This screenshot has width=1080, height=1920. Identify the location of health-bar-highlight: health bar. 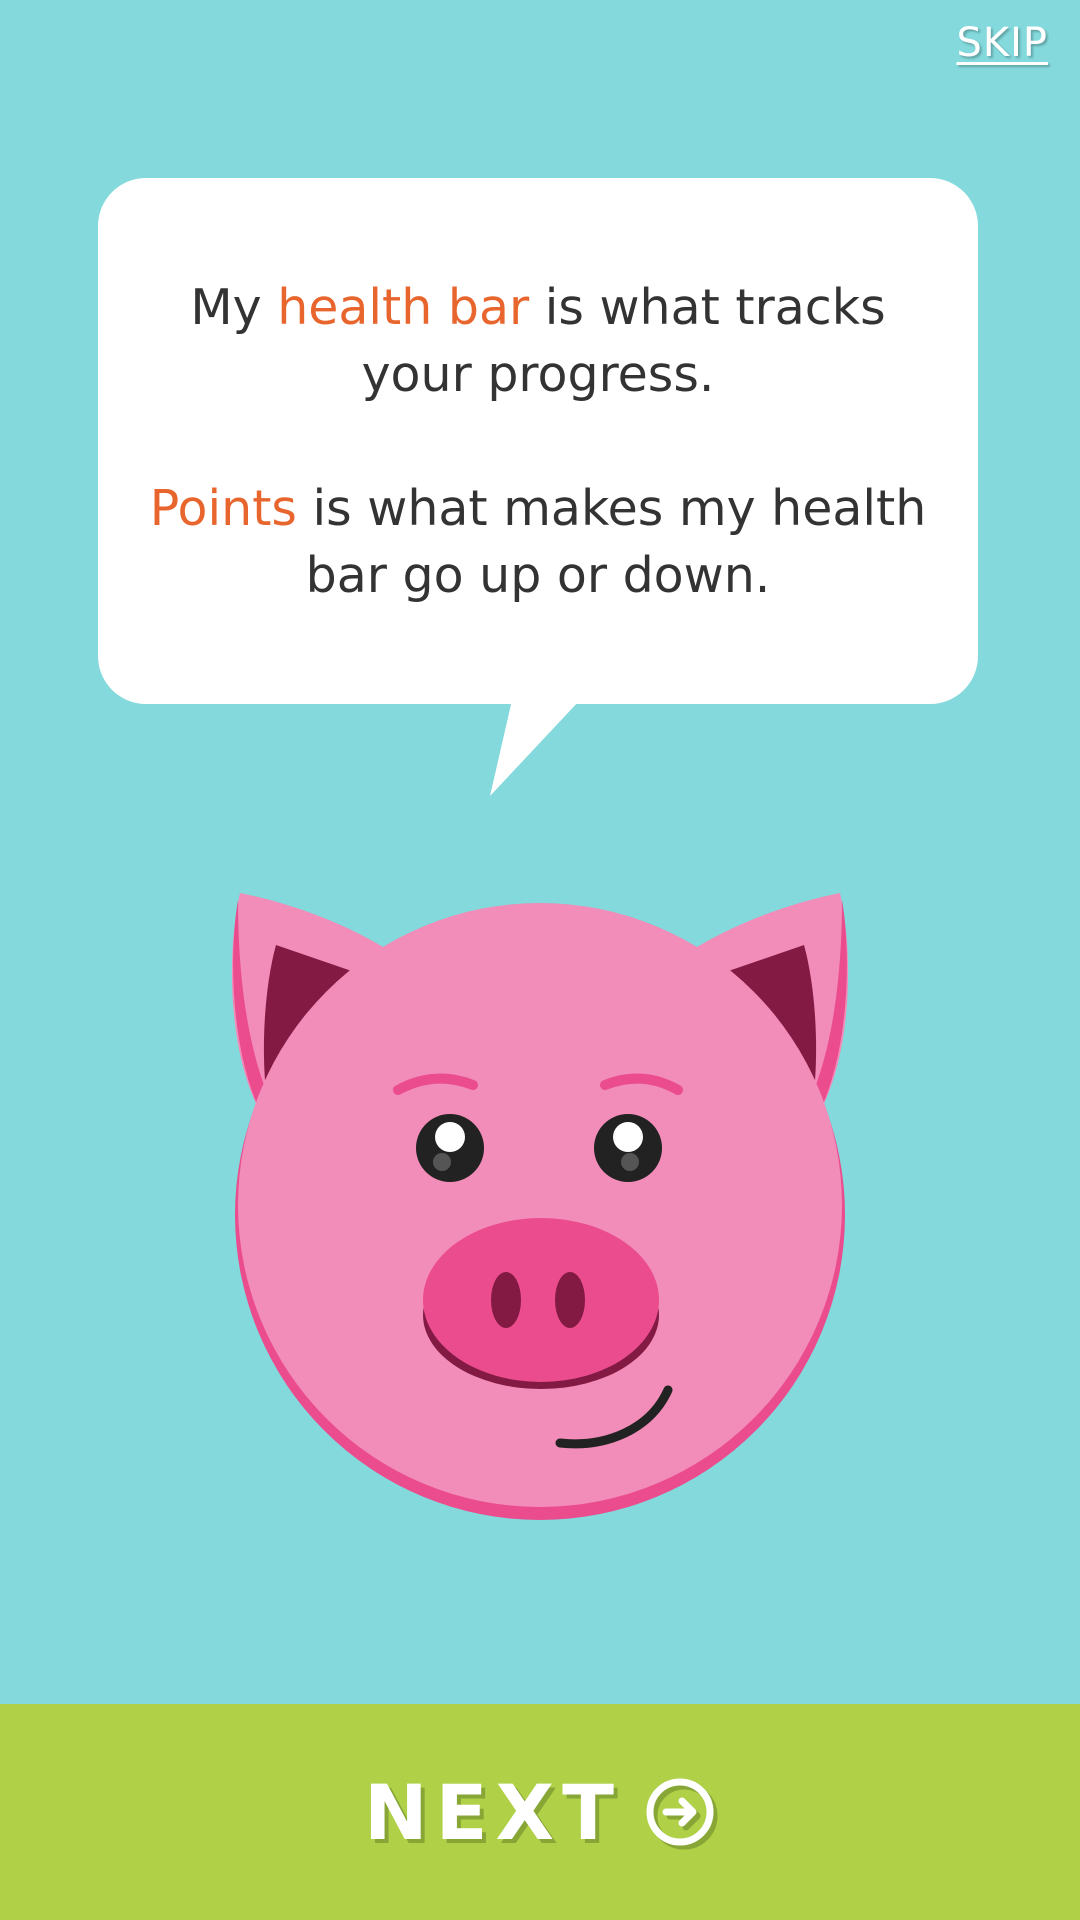
(403, 307).